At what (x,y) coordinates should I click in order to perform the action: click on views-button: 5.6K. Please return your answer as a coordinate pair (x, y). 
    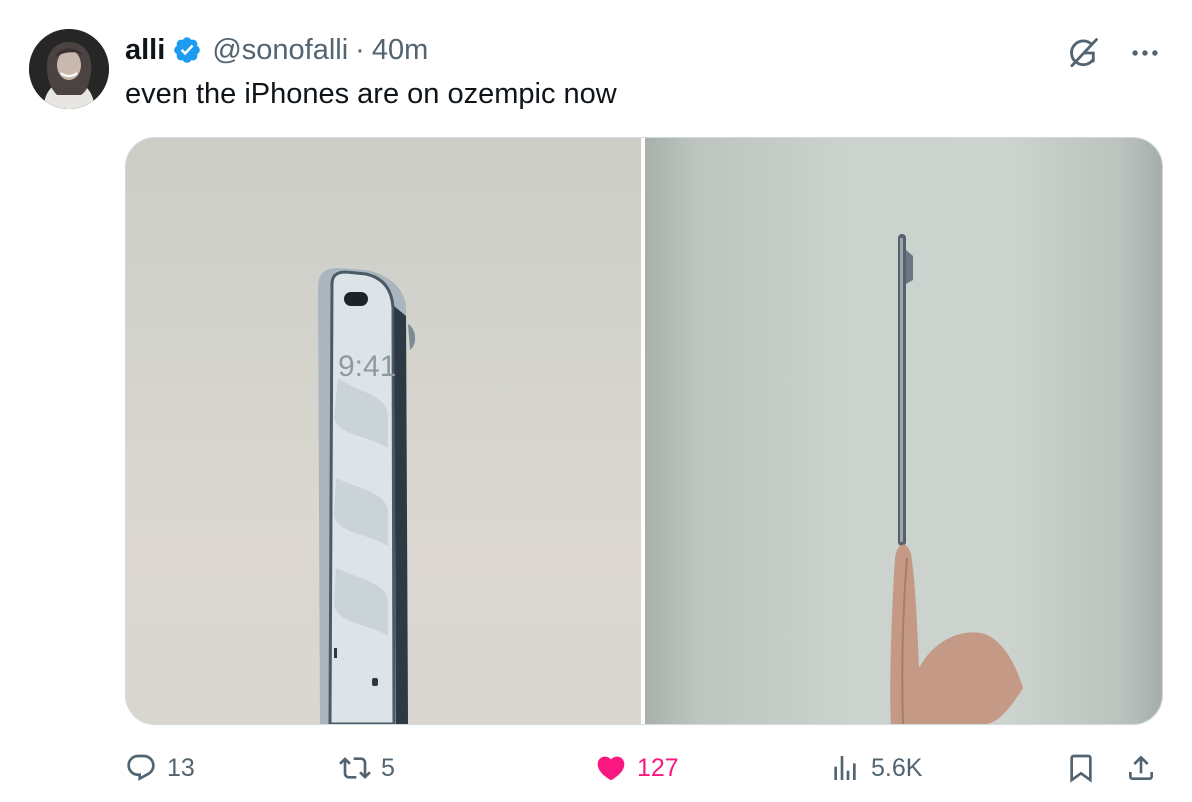
    Looking at the image, I should click on (875, 768).